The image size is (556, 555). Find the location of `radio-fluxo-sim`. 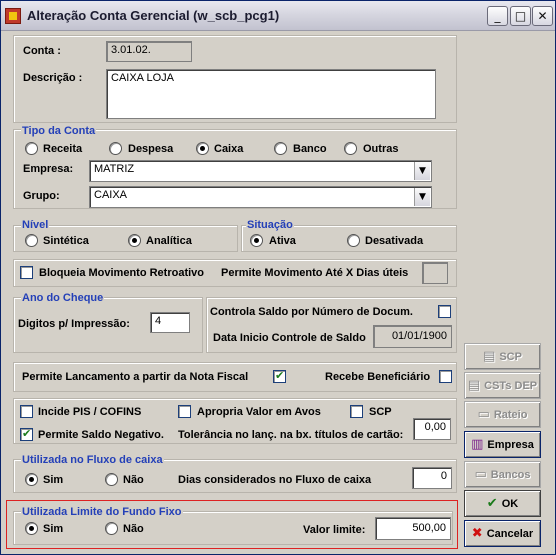

radio-fluxo-sim is located at coordinates (31, 479).